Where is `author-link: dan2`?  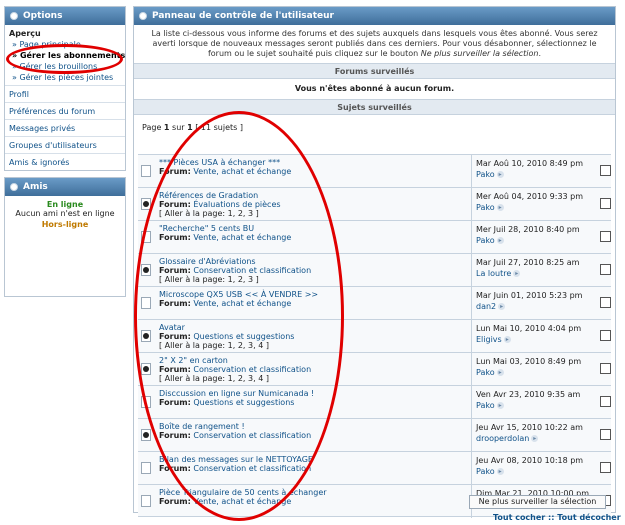
author-link: dan2 is located at coordinates (486, 306).